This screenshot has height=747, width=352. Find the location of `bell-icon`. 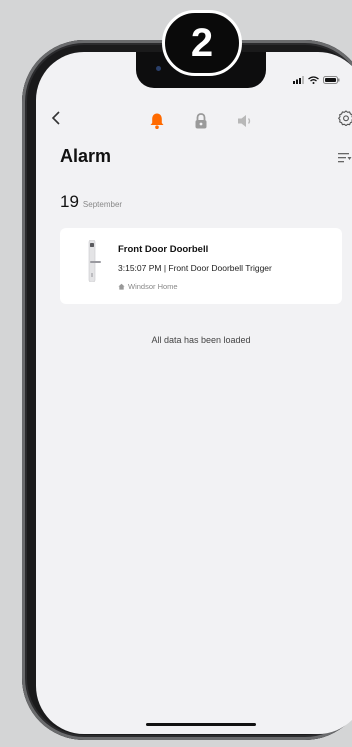

bell-icon is located at coordinates (157, 121).